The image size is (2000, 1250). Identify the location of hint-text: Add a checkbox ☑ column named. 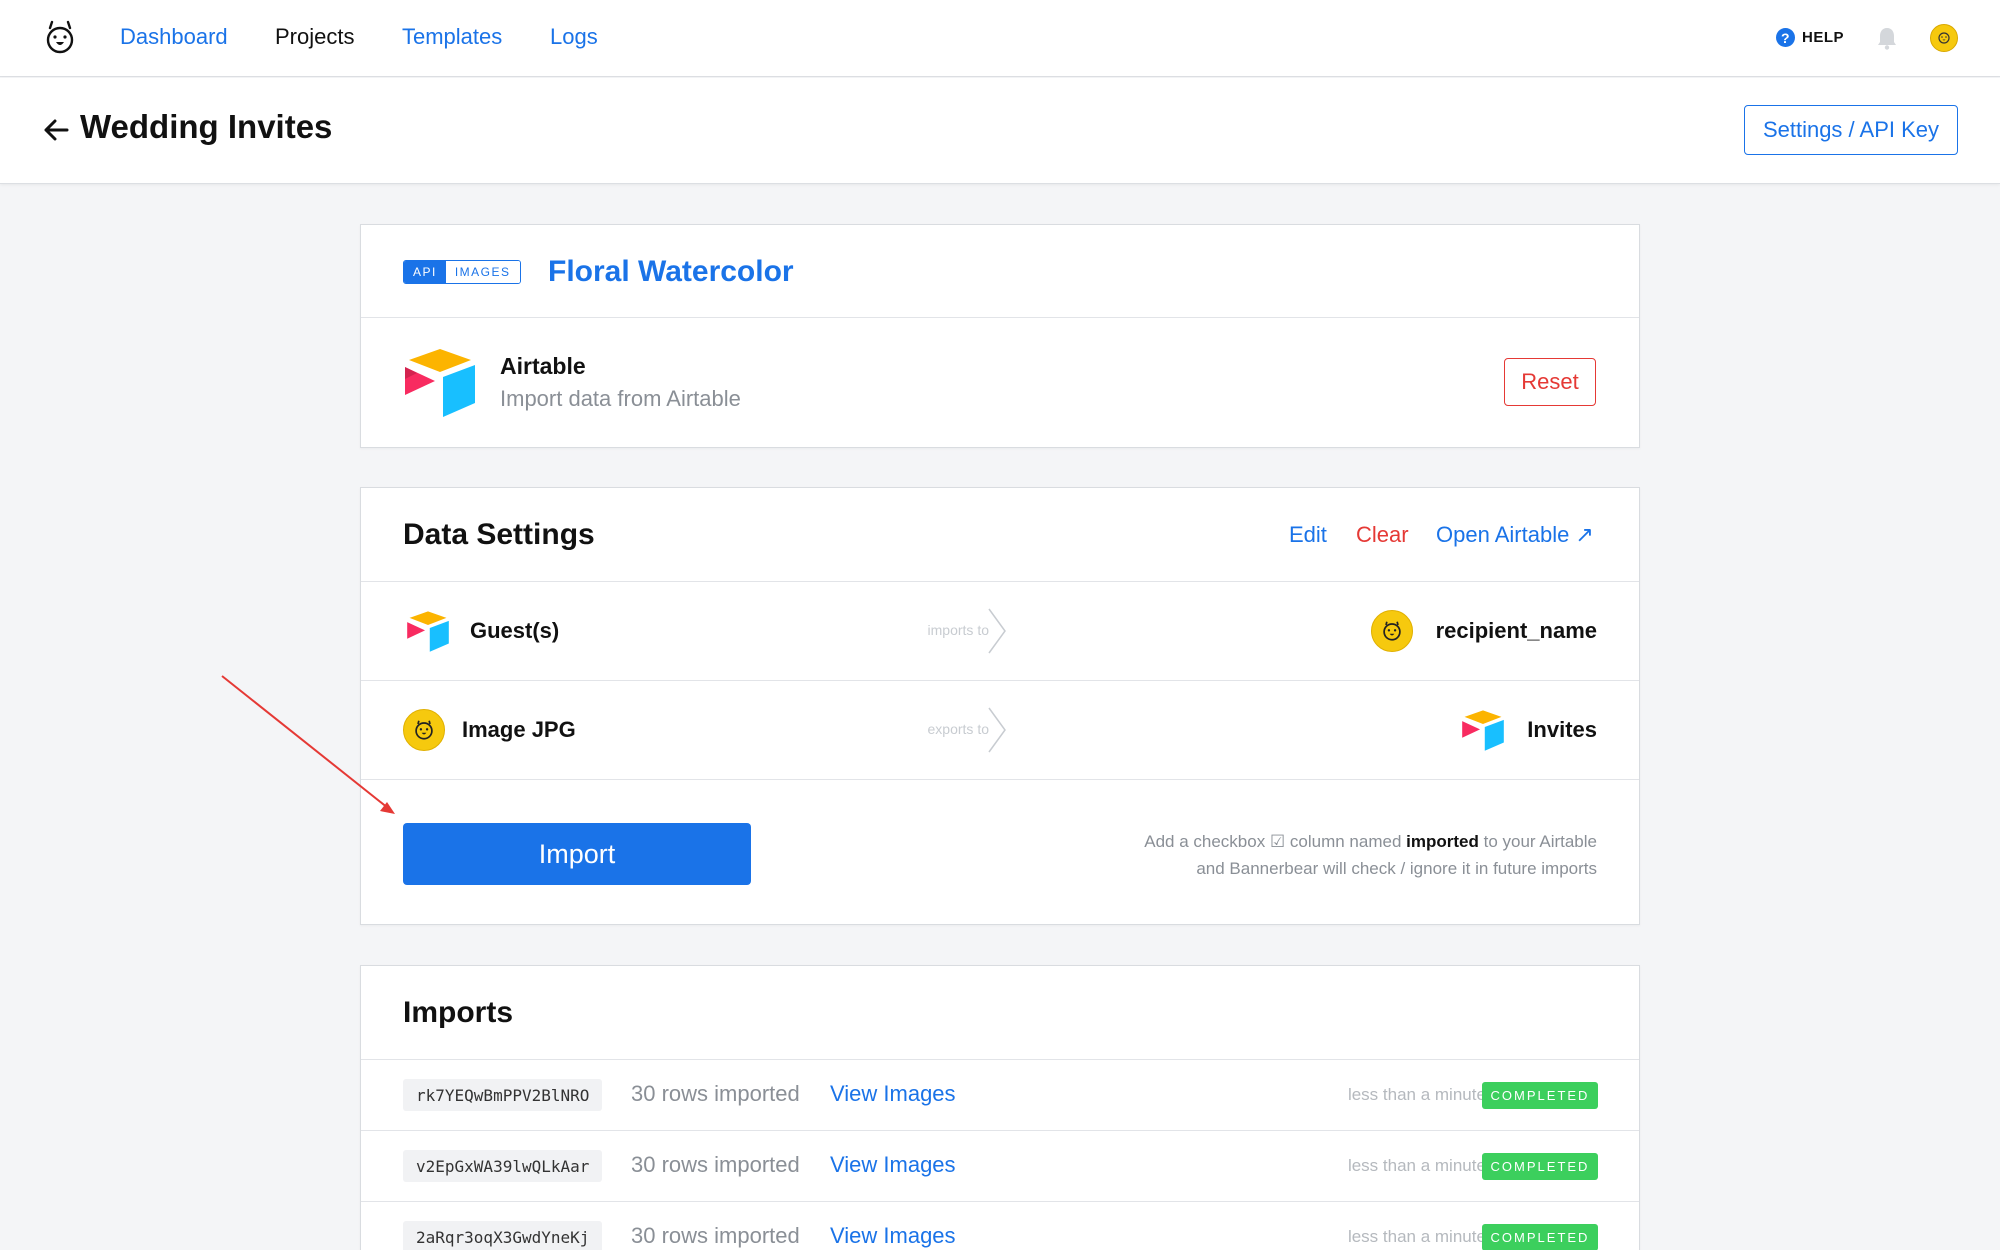
(1275, 841).